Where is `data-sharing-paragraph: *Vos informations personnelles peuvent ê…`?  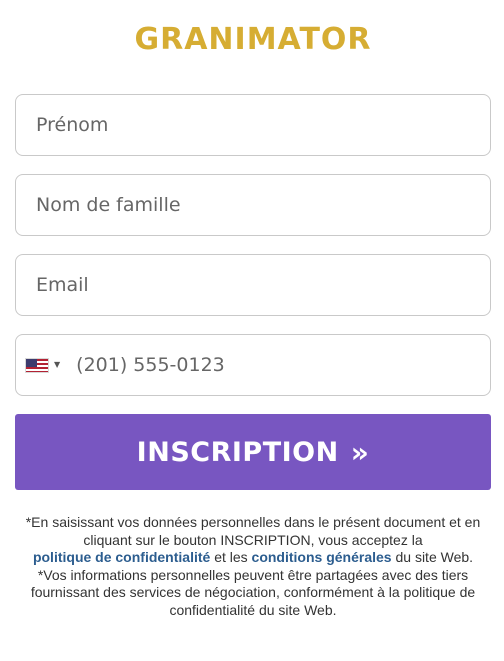
data-sharing-paragraph: *Vos informations personnelles peuvent ê… is located at coordinates (253, 592).